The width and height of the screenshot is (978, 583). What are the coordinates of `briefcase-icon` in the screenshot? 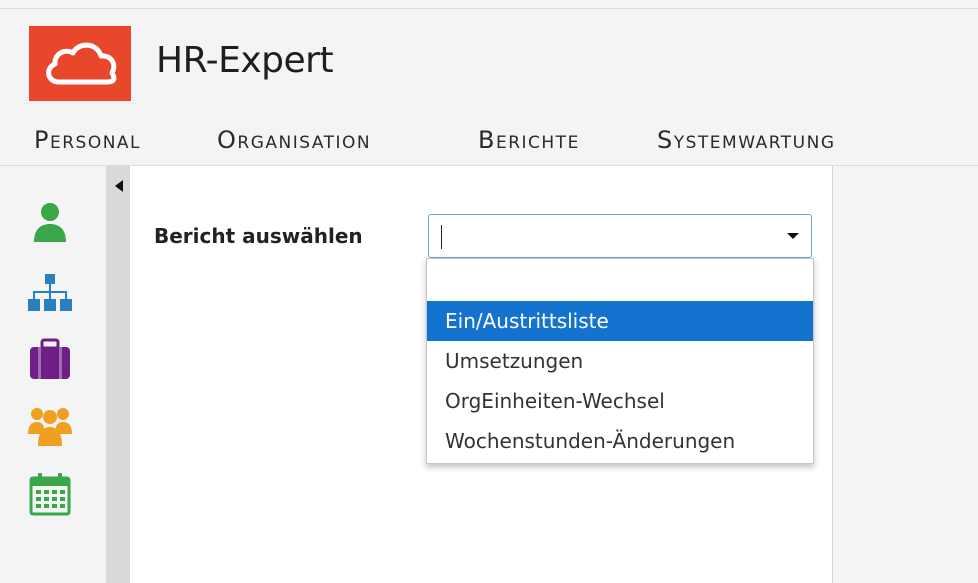 It's located at (50, 360).